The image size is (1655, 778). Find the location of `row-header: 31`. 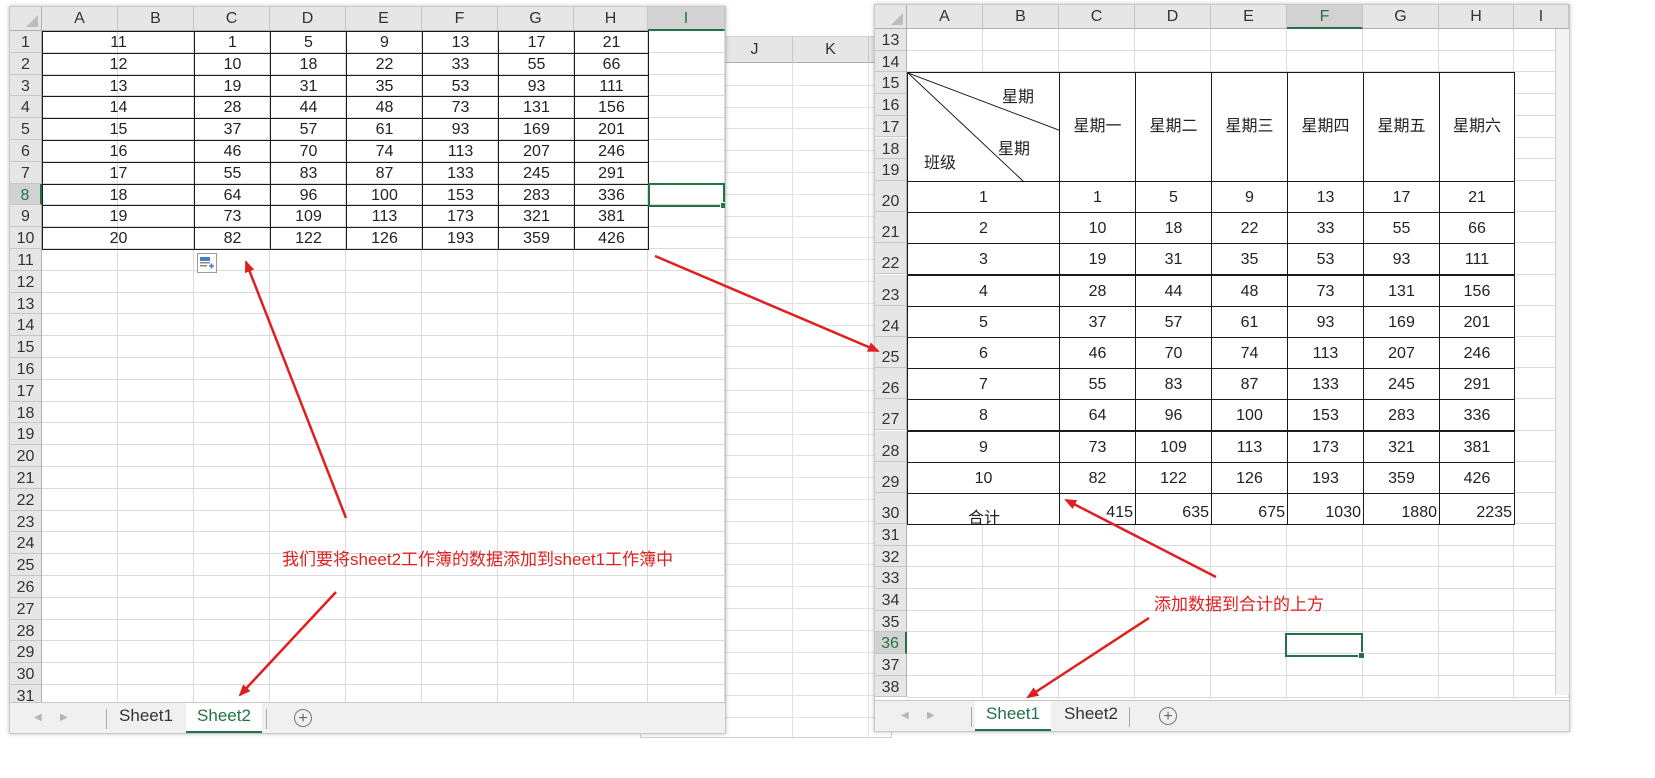

row-header: 31 is located at coordinates (891, 534).